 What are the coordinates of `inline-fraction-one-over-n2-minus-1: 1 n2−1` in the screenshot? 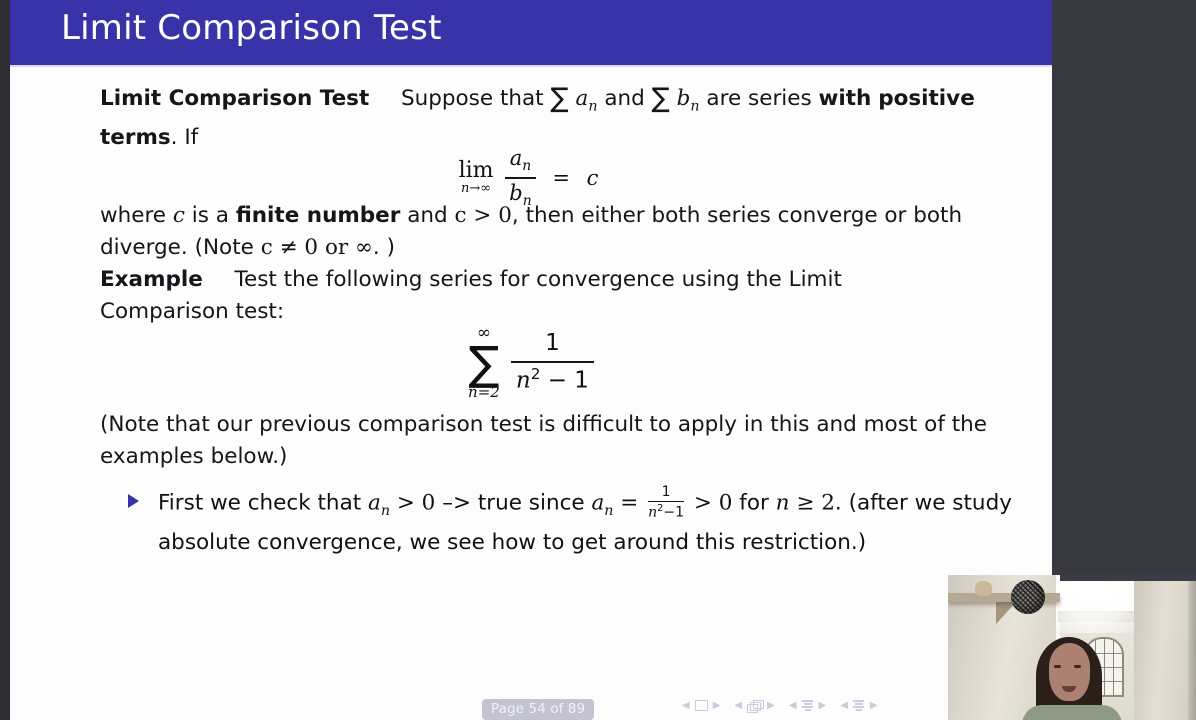 It's located at (666, 503).